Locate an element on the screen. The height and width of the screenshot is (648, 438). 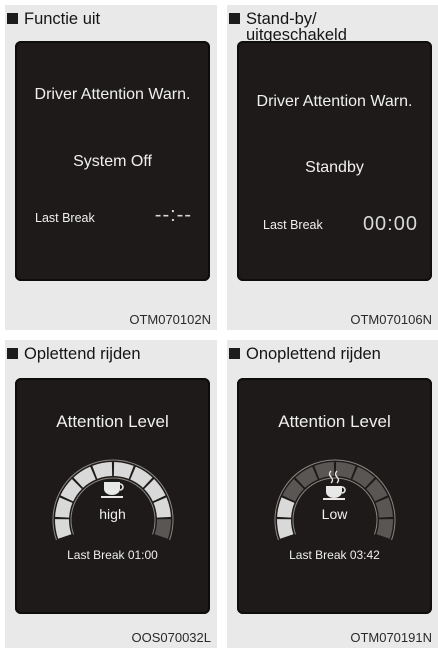
last-break-value: 00:00 is located at coordinates (390, 224).